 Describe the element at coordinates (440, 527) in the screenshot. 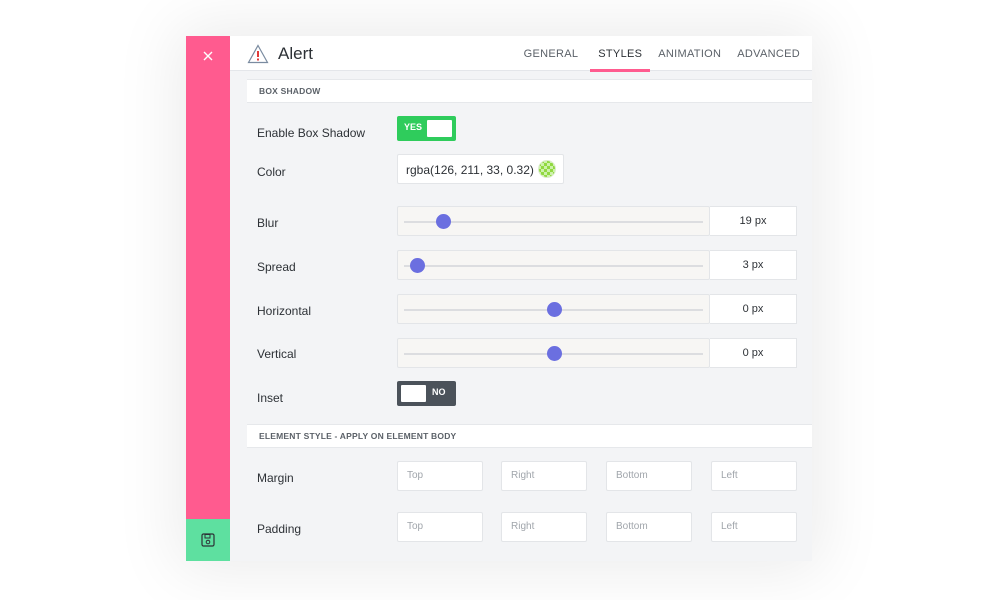

I see `padding-top-input: Top` at that location.